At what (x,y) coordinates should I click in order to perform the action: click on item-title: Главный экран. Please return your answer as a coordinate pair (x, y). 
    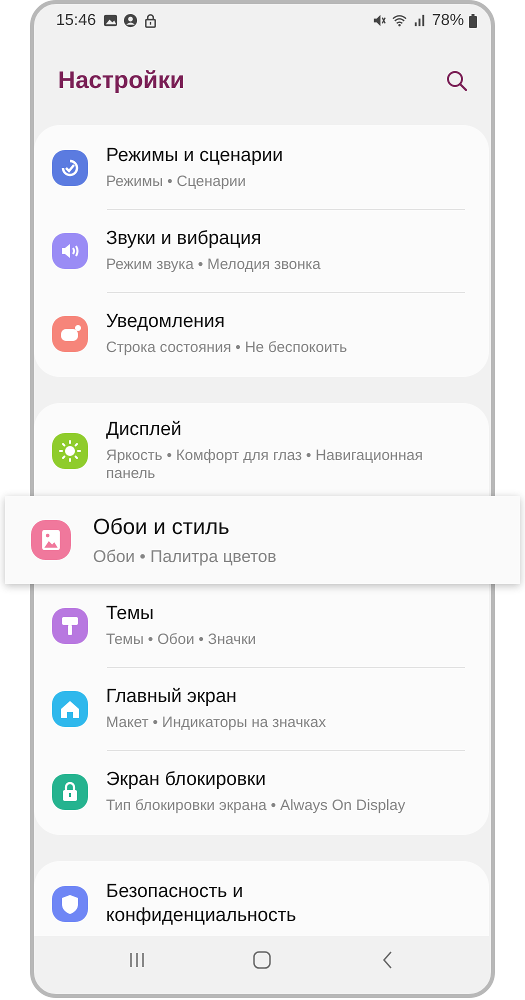
    Looking at the image, I should click on (172, 697).